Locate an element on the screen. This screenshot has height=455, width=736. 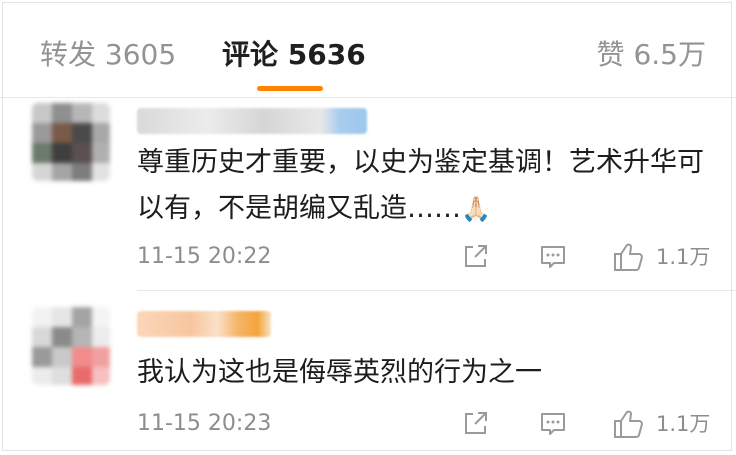
timestamp: 11-15 20:22 is located at coordinates (204, 256).